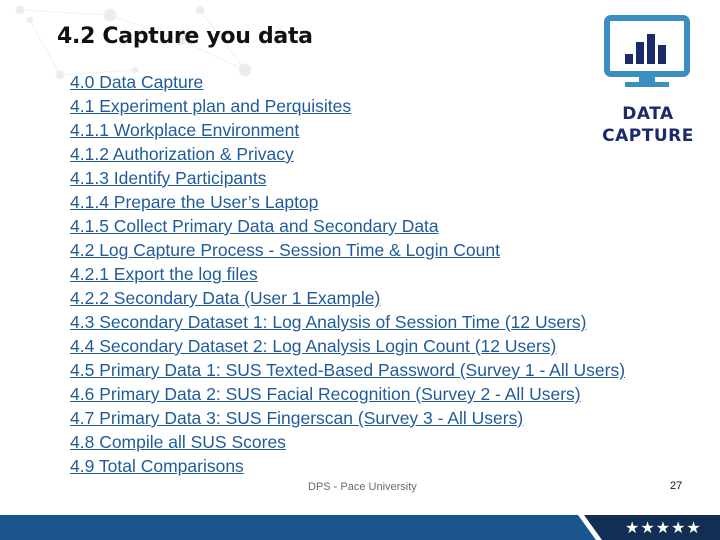 This screenshot has height=540, width=720. What do you see at coordinates (676, 486) in the screenshot?
I see `page-number: 27` at bounding box center [676, 486].